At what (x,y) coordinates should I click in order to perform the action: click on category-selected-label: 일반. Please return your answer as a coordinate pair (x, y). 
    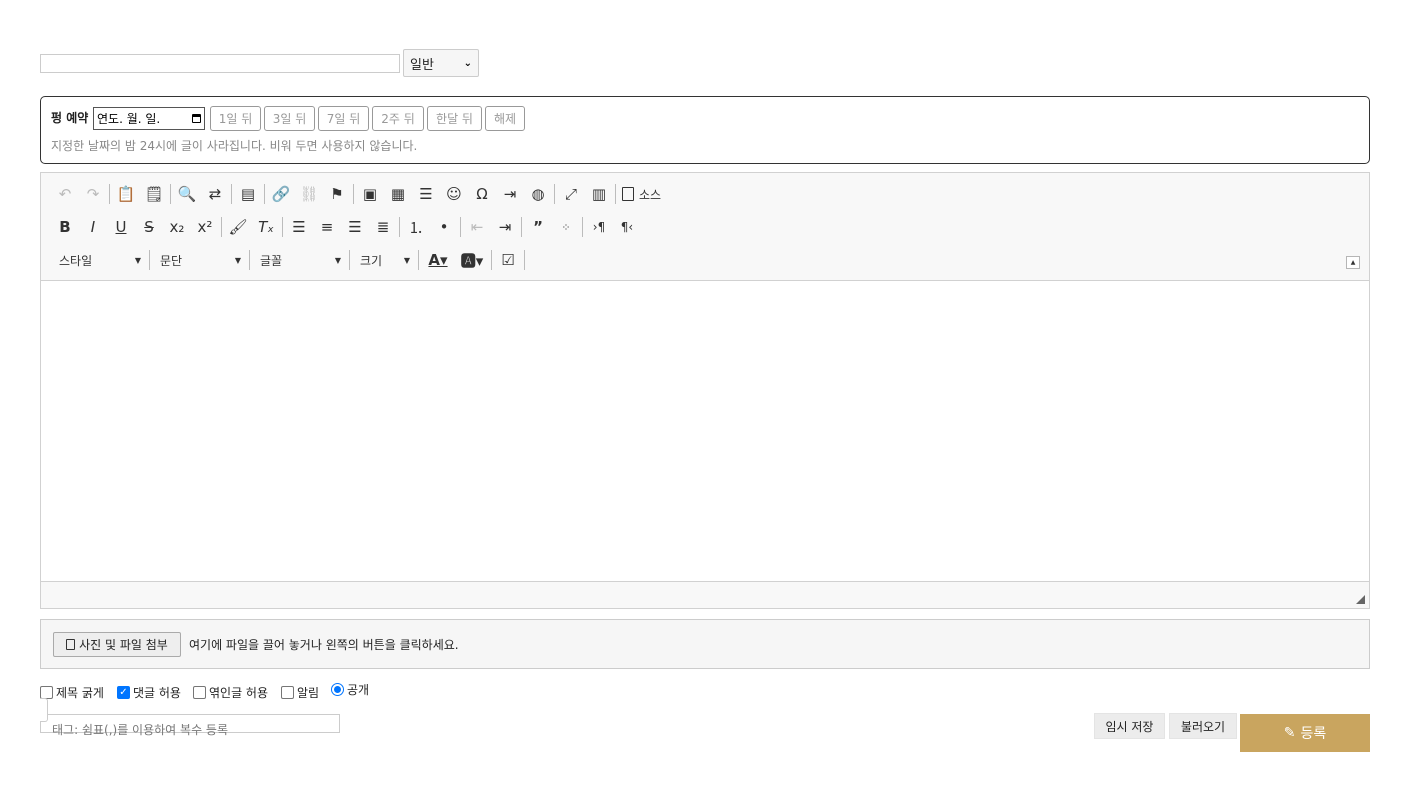
    Looking at the image, I should click on (422, 65).